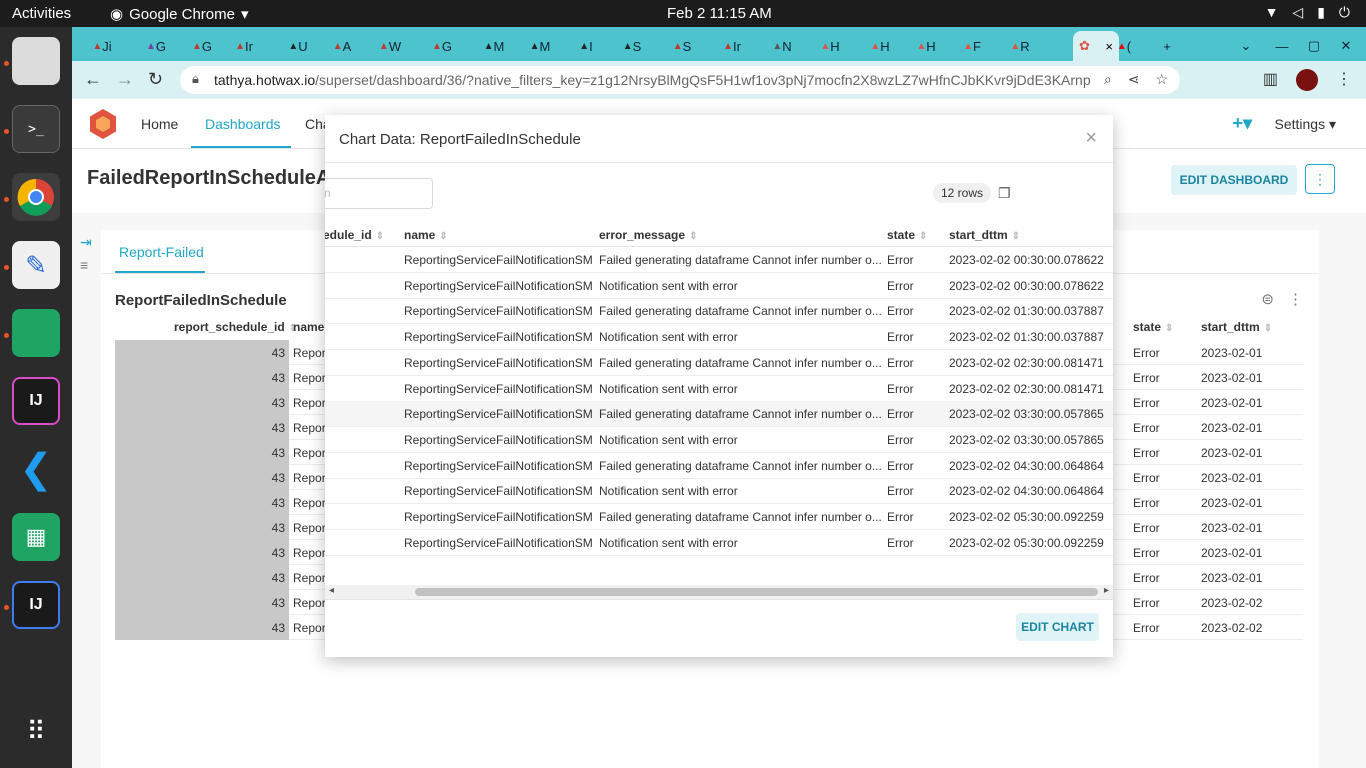  Describe the element at coordinates (648, 235) in the screenshot. I see `col-header-error-message: error_message ⇕` at that location.